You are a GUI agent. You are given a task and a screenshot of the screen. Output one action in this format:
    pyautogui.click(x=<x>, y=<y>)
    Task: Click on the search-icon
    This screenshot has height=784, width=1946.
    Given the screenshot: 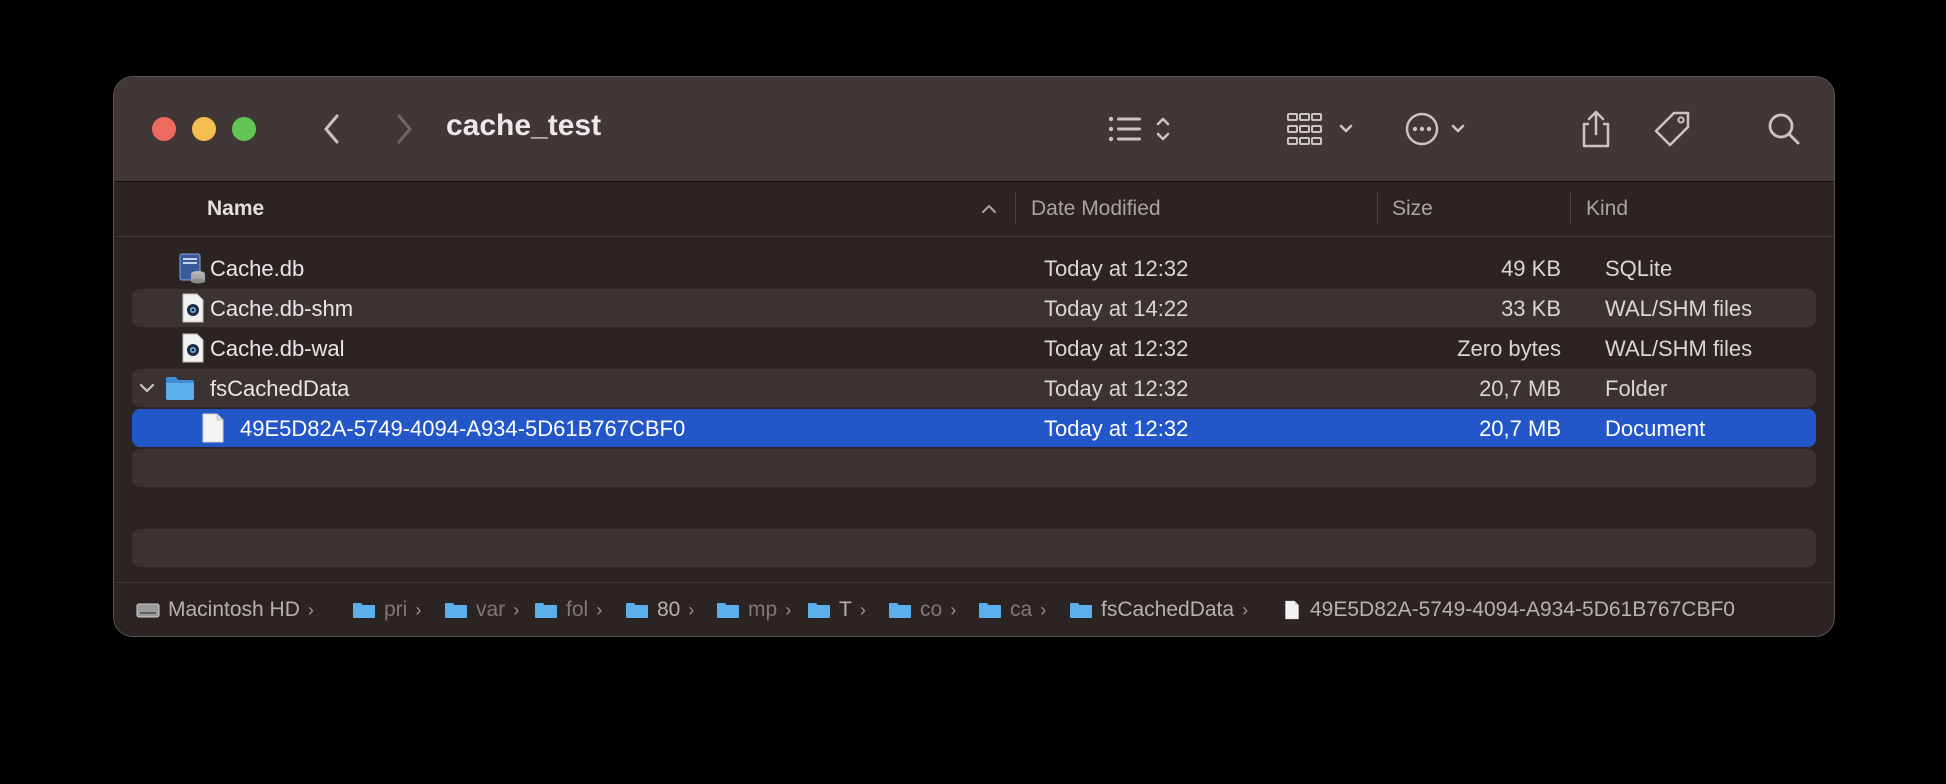 What is the action you would take?
    pyautogui.click(x=1784, y=129)
    